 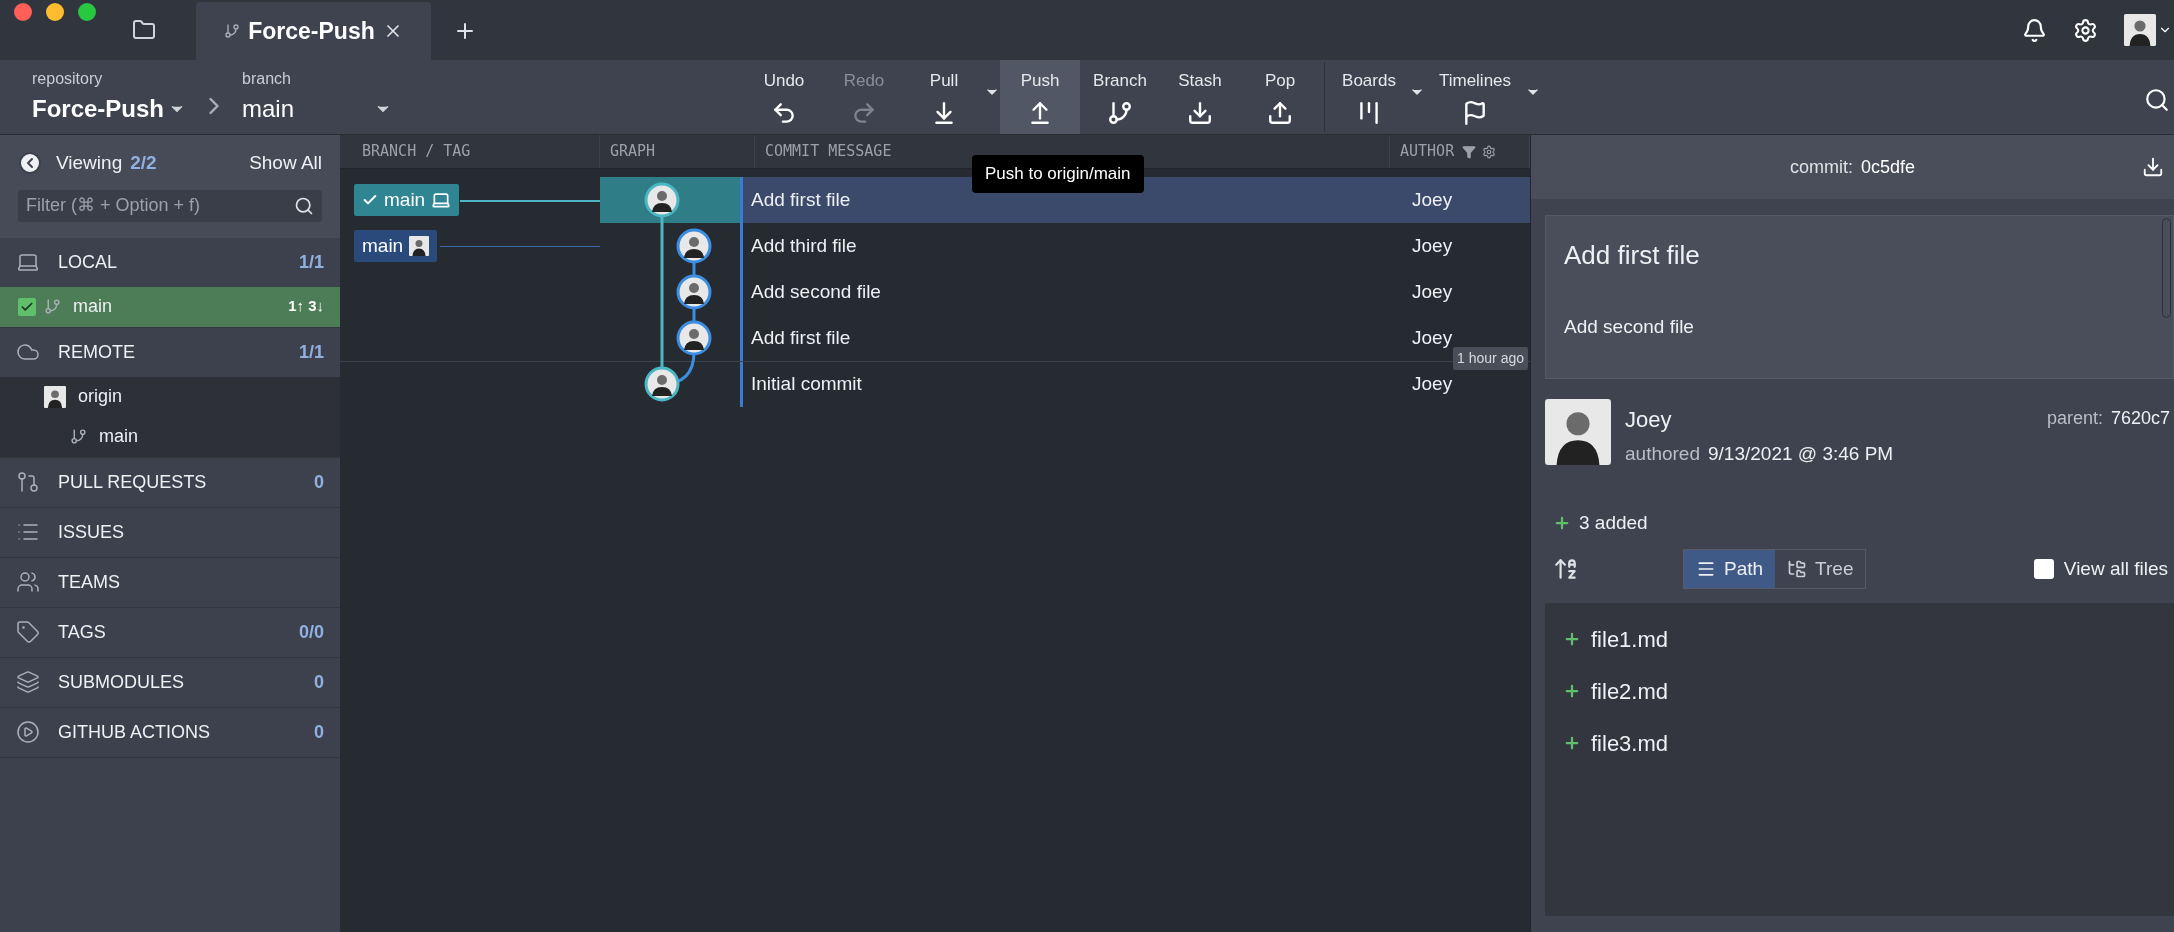 I want to click on field-label: branch, so click(x=267, y=79).